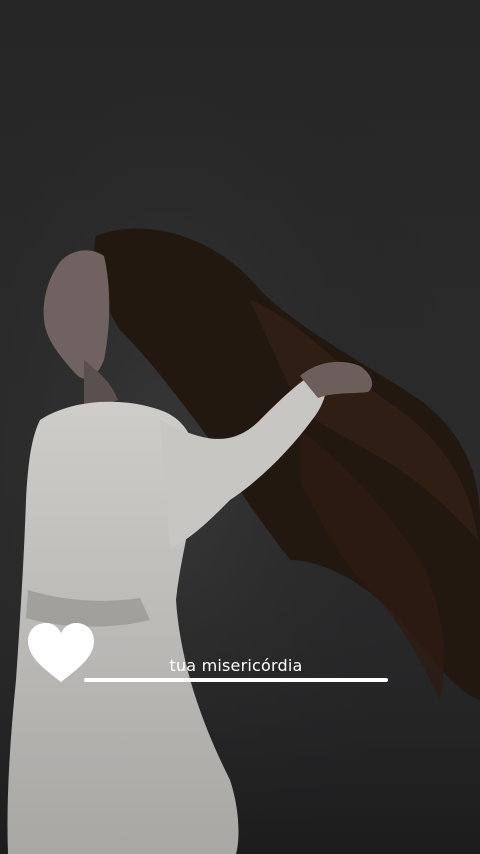 The image size is (480, 854). Describe the element at coordinates (236, 665) in the screenshot. I see `lyric-text: tua misericórdia` at that location.